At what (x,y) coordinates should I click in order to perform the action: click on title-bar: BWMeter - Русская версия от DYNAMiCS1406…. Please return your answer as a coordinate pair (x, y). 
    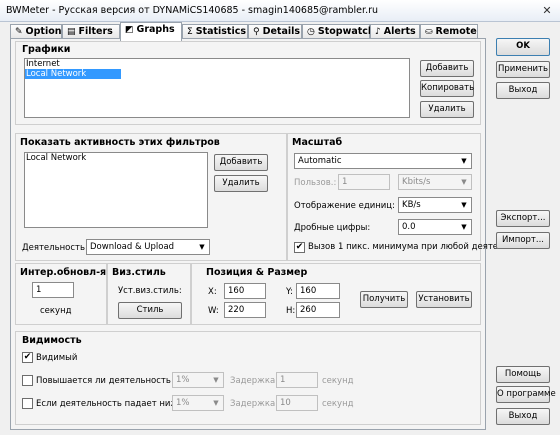
    Looking at the image, I should click on (280, 11).